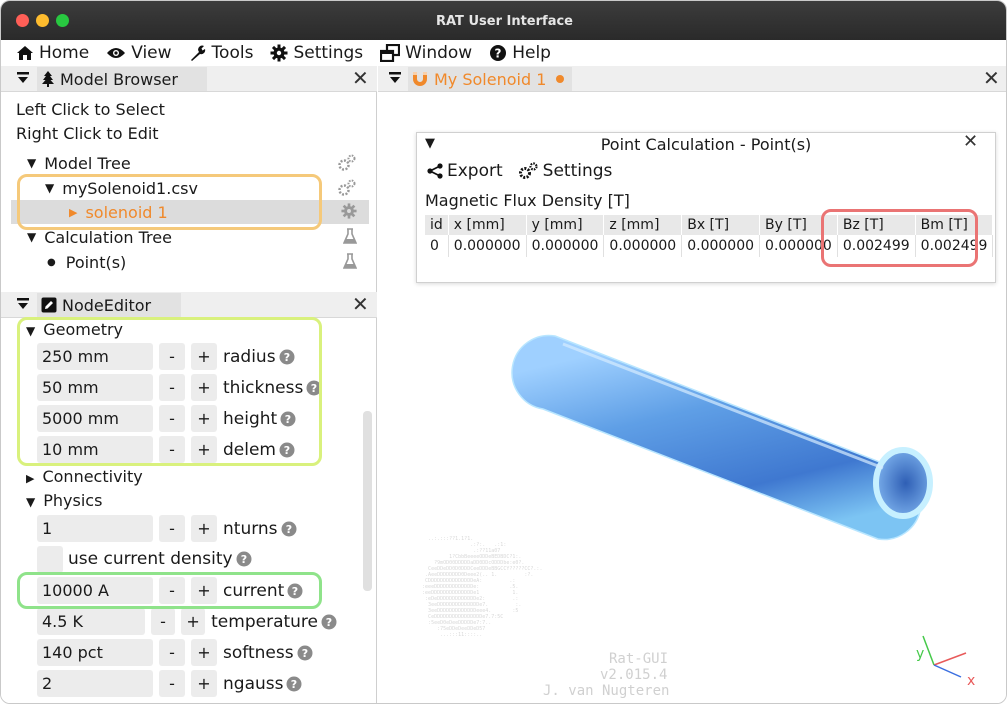 This screenshot has height=704, width=1007. What do you see at coordinates (390, 53) in the screenshot?
I see `window-icon` at bounding box center [390, 53].